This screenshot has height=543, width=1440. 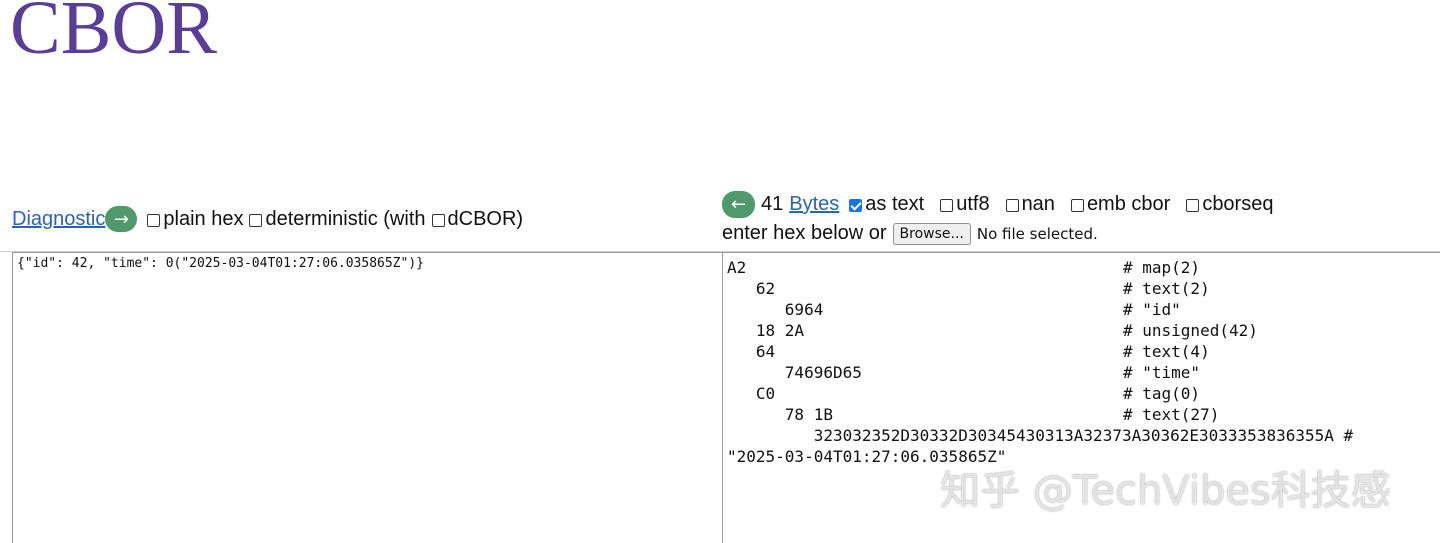 What do you see at coordinates (1081, 288) in the screenshot?
I see `hex-line: 62 # text(2)` at bounding box center [1081, 288].